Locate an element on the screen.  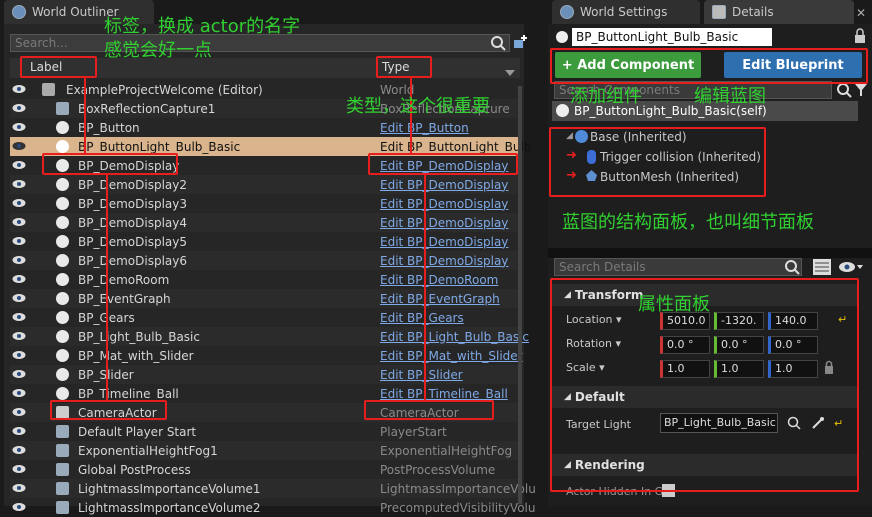
row-label: BP_Light_Bulb_Basic is located at coordinates (139, 336).